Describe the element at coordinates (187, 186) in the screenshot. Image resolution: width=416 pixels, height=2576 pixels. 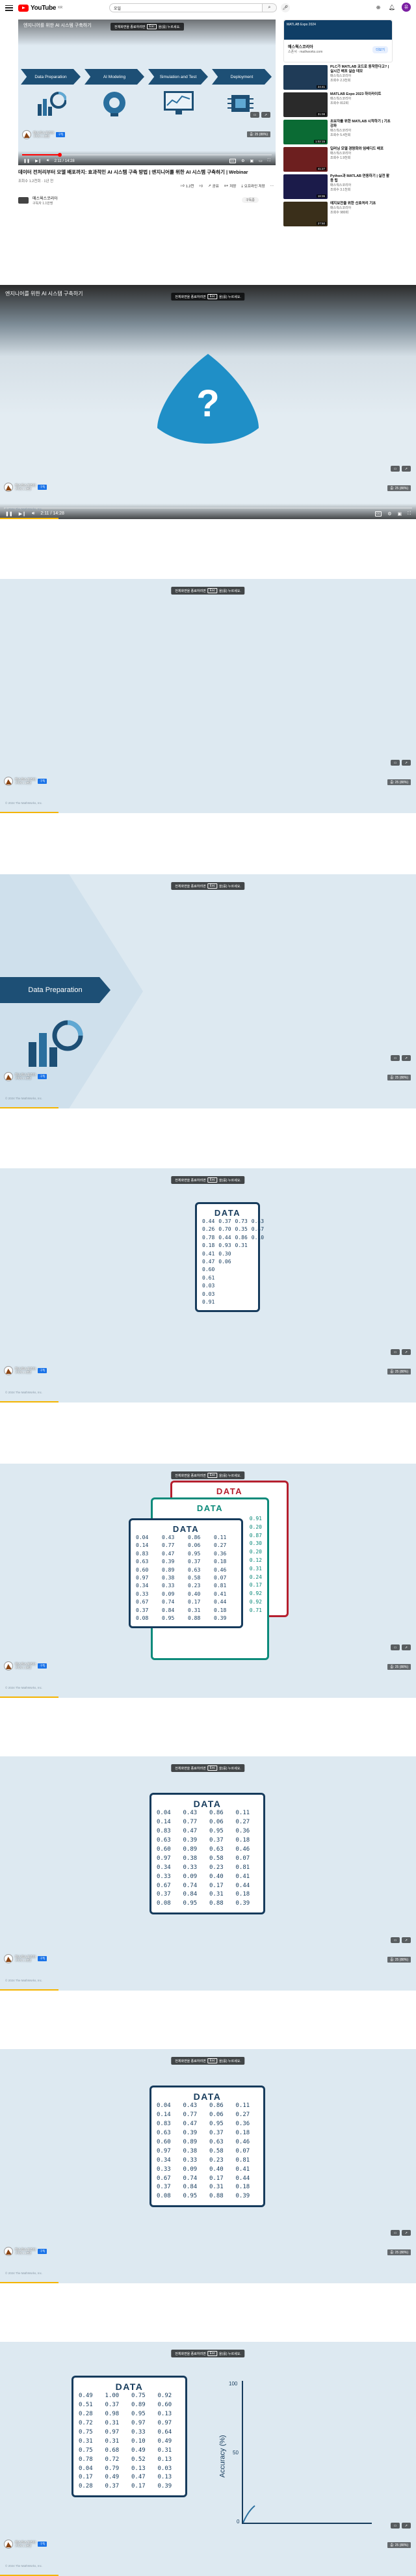
I see `like-button: 👍︎ 1.2천` at that location.